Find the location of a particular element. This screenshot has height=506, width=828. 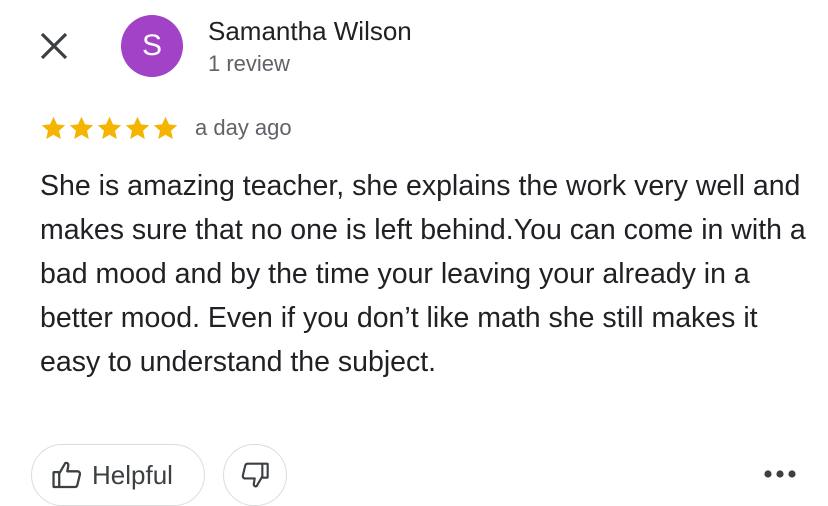

close-button is located at coordinates (54, 46).